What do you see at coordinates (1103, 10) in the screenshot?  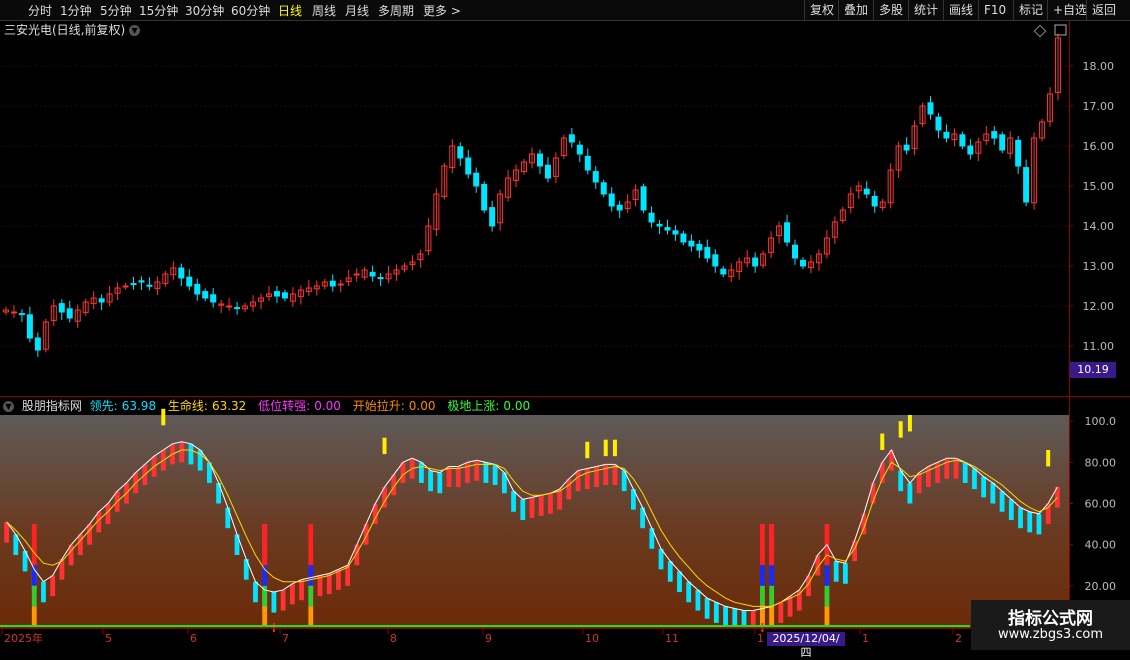 I see `back-button: 返回` at bounding box center [1103, 10].